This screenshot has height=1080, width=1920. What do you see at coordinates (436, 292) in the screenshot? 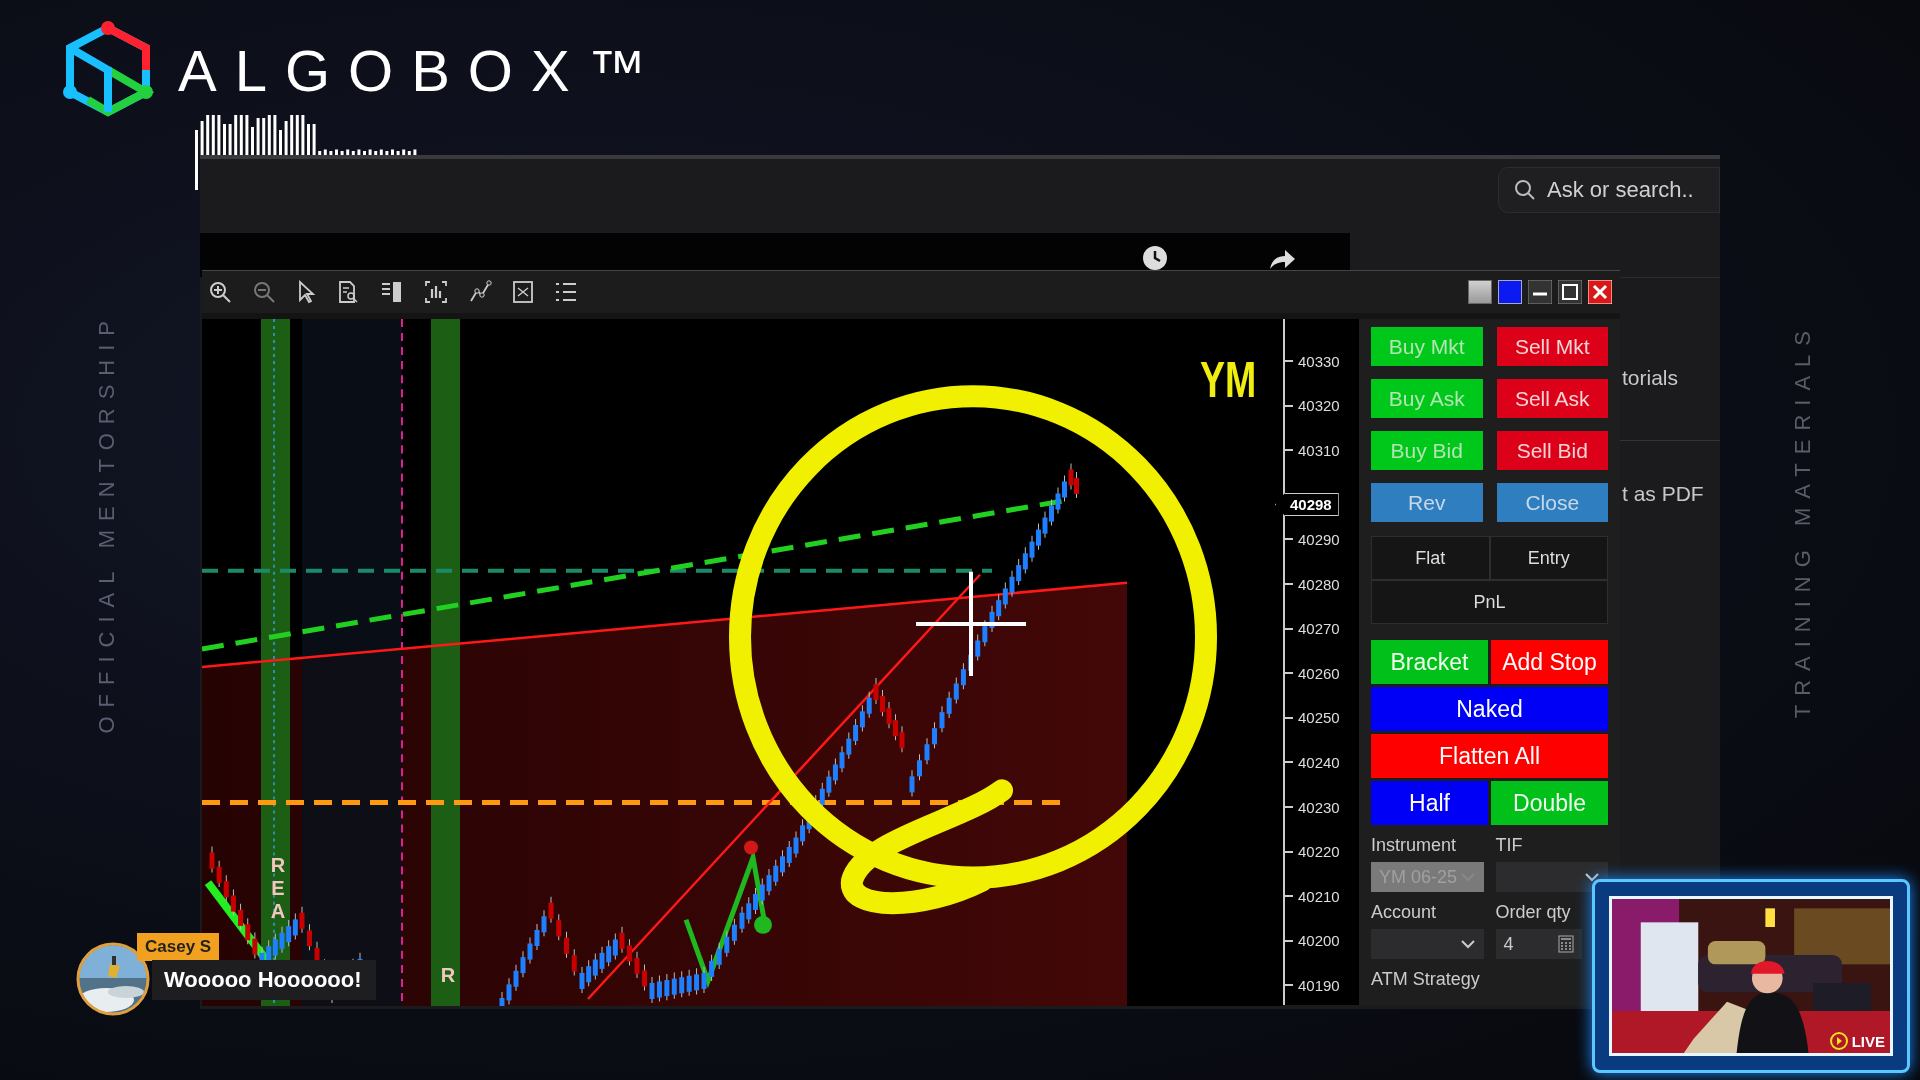
I see `bar-chart-icon` at bounding box center [436, 292].